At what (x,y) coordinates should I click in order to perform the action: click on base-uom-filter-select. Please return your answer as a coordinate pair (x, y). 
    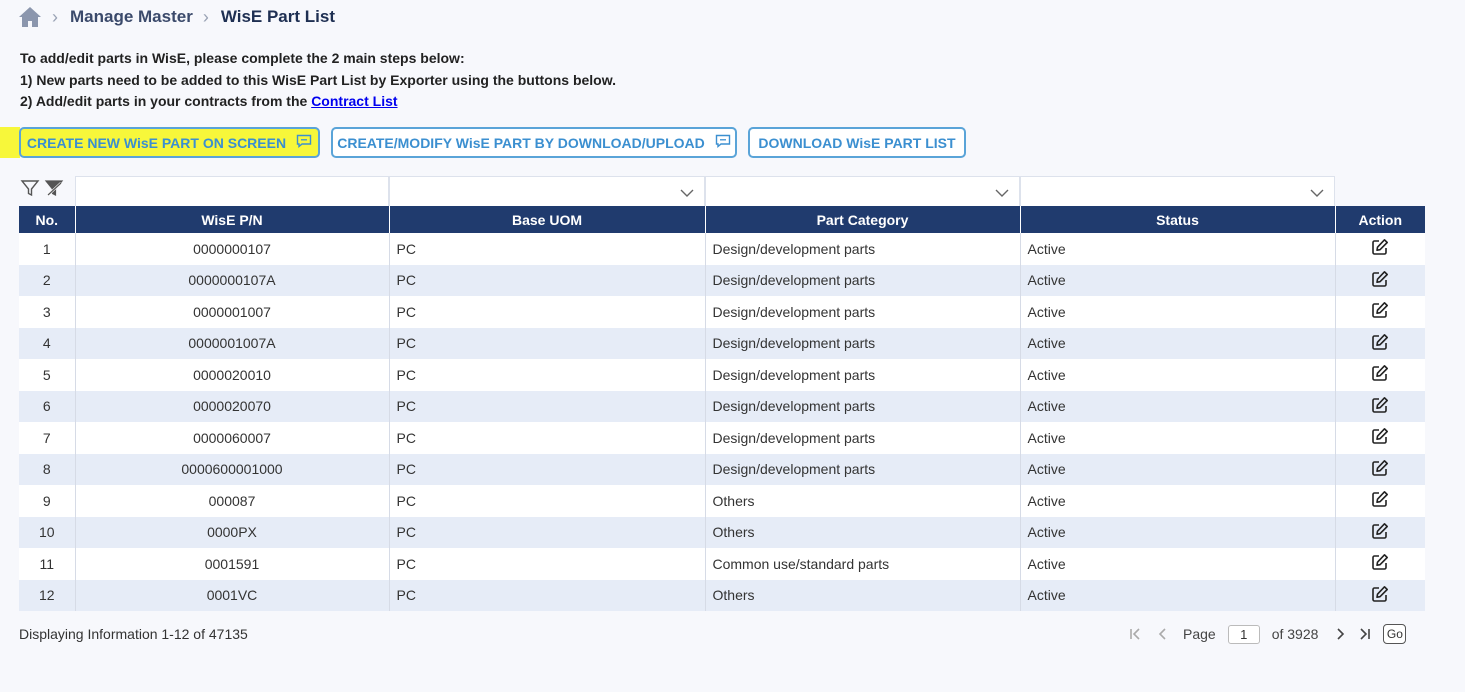
    Looking at the image, I should click on (547, 191).